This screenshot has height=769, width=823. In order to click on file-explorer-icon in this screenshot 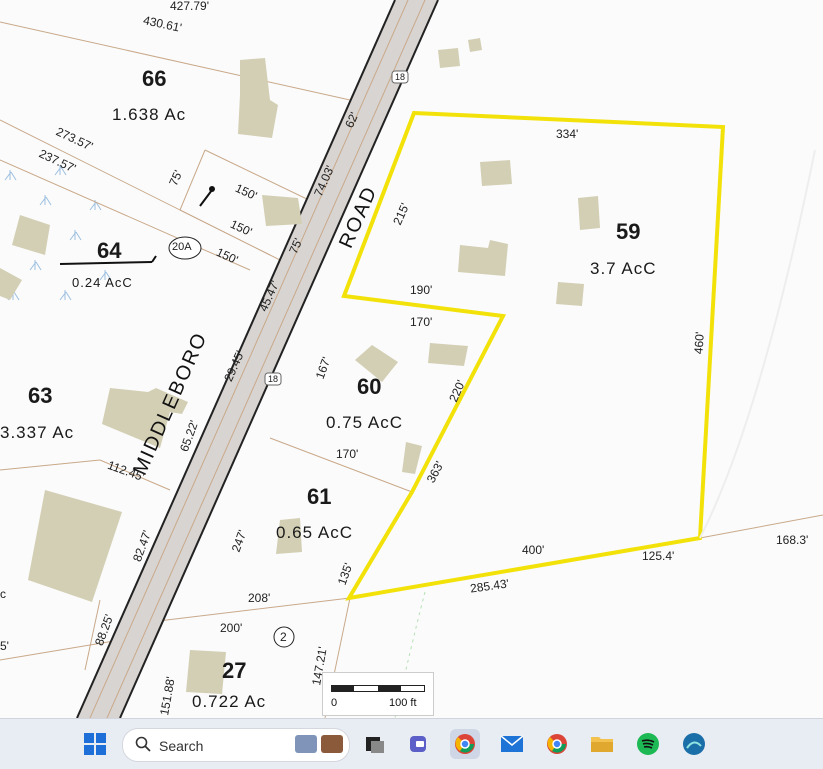, I will do `click(602, 744)`.